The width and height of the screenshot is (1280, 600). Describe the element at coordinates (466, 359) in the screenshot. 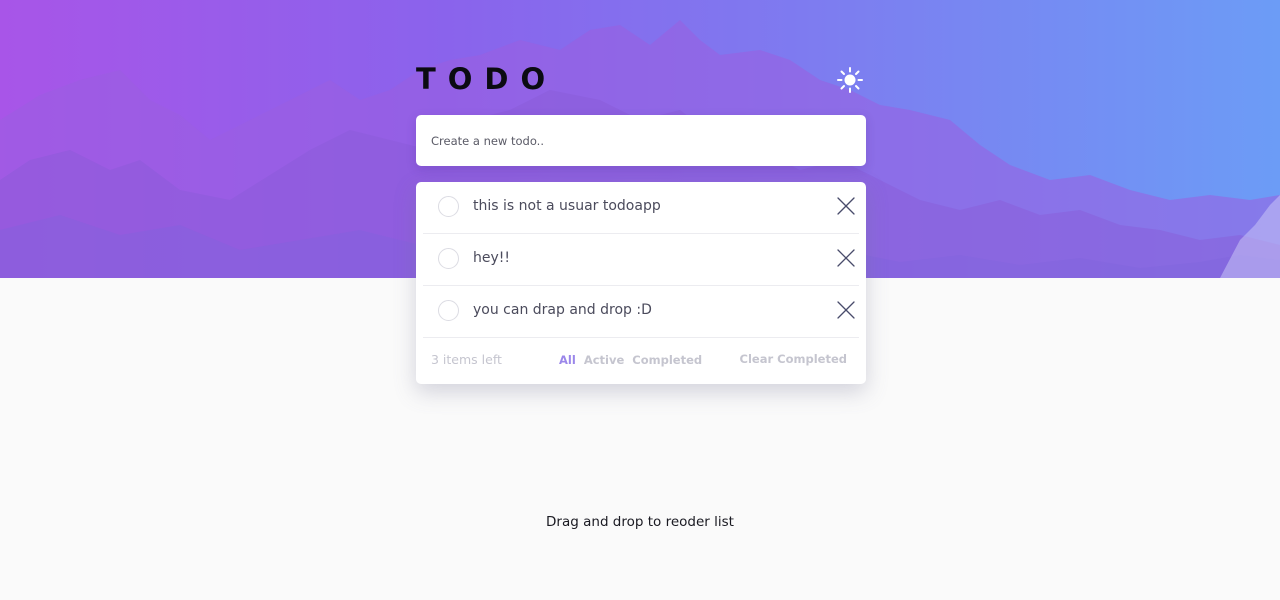

I see `items-left-count: 3 items left` at that location.